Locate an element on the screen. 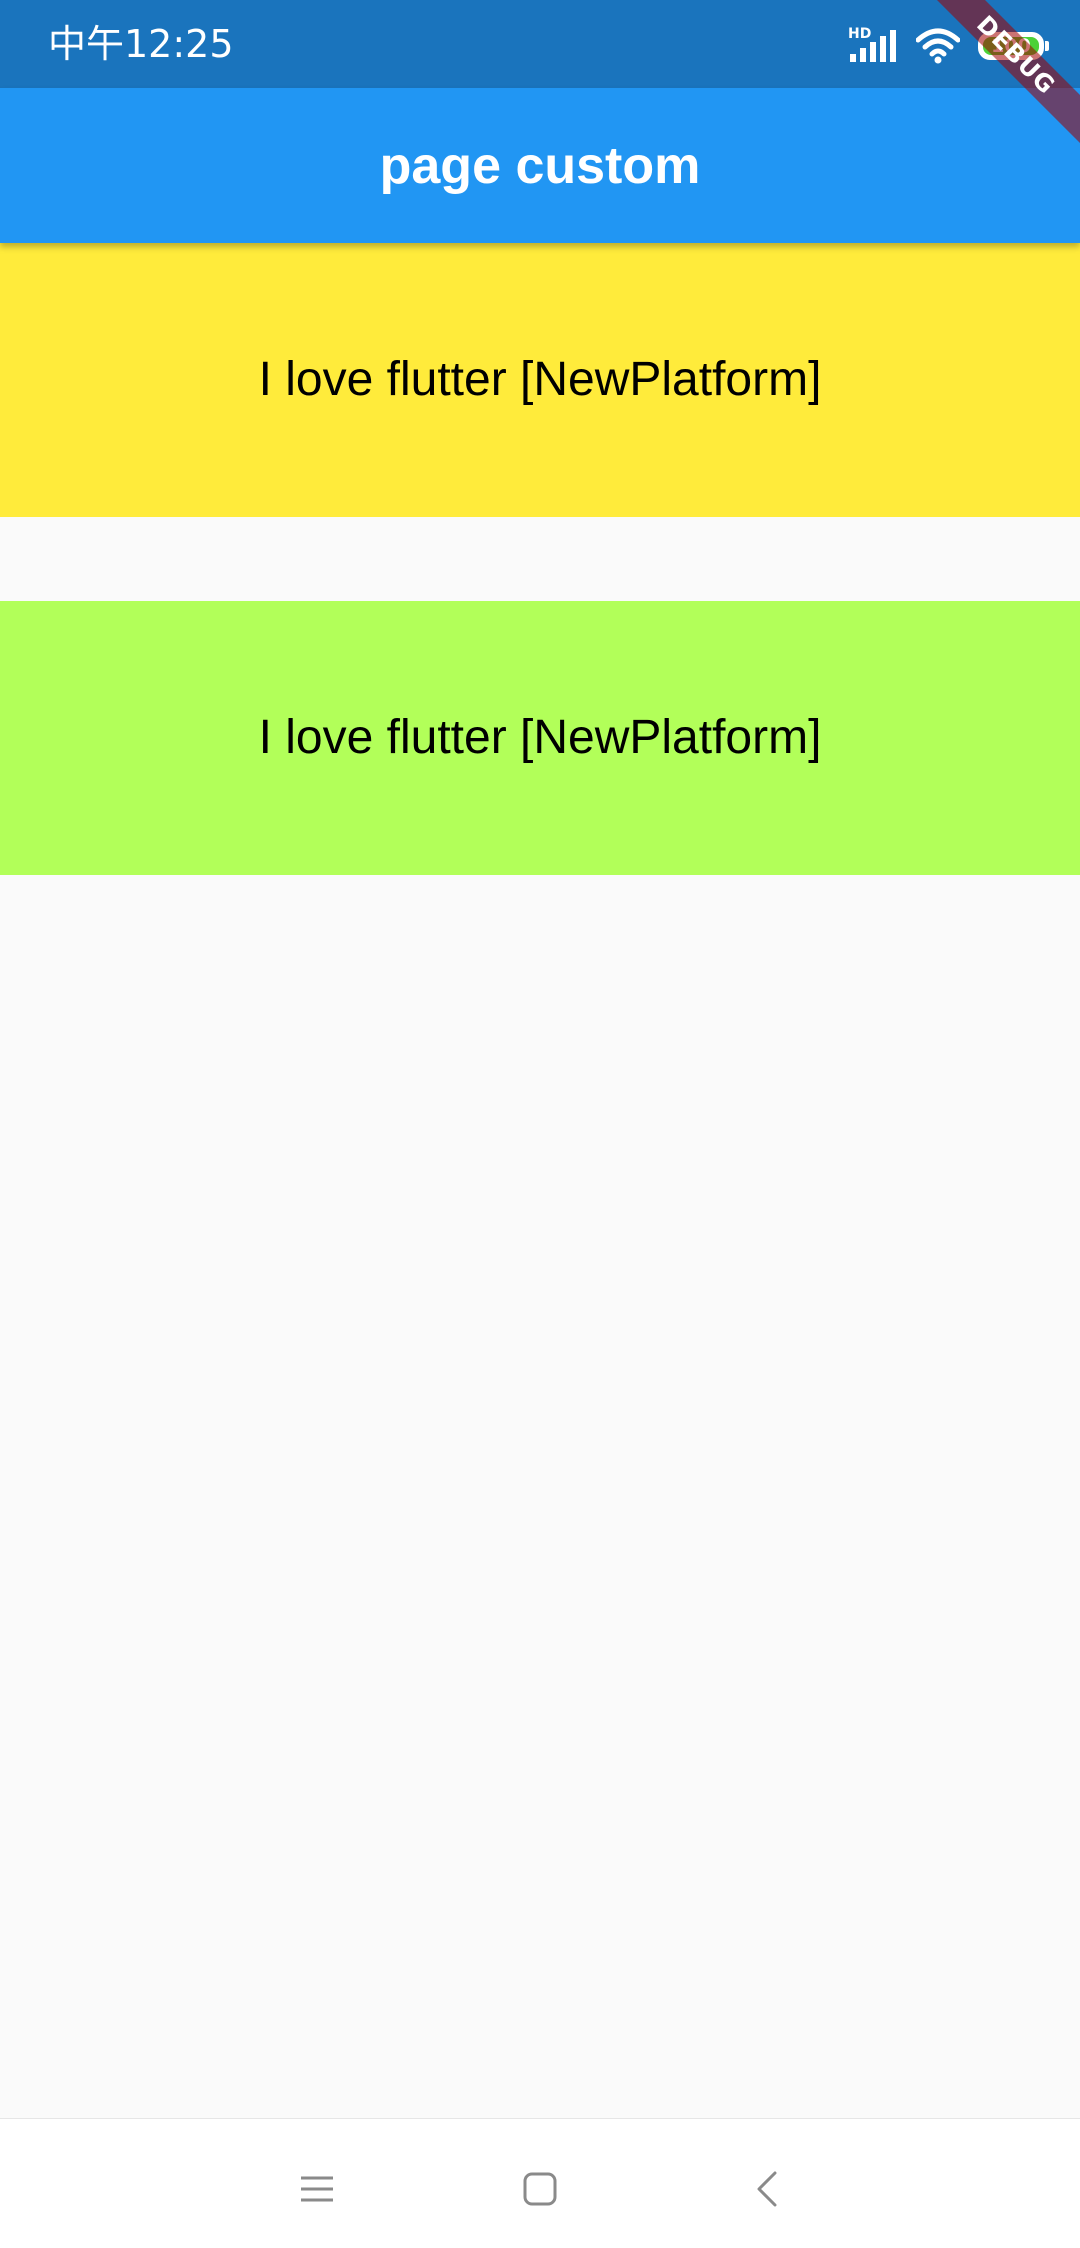 Image resolution: width=1080 pixels, height=2248 pixels. status-bar: 中午12:25 HD 100 is located at coordinates (540, 44).